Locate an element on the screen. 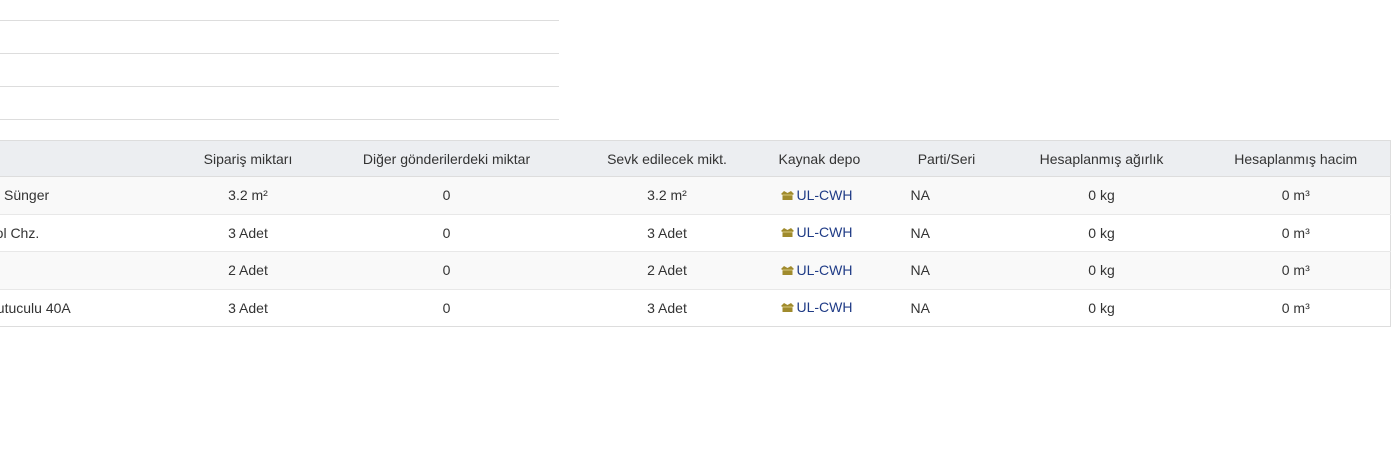 The width and height of the screenshot is (1396, 471). column-header-product is located at coordinates (86, 158).